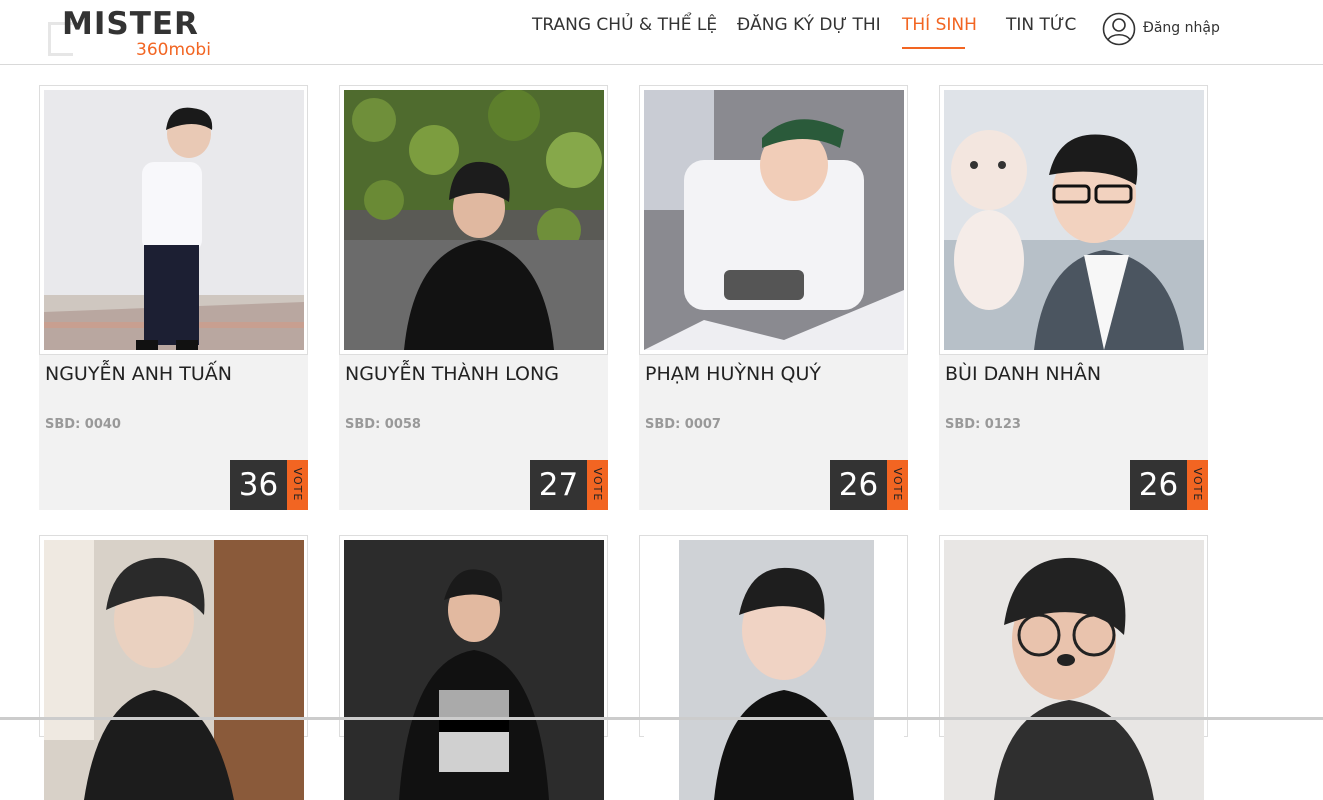  Describe the element at coordinates (809, 30) in the screenshot. I see `nav-item-register: ĐĂNG KÝ DỰ THI` at that location.